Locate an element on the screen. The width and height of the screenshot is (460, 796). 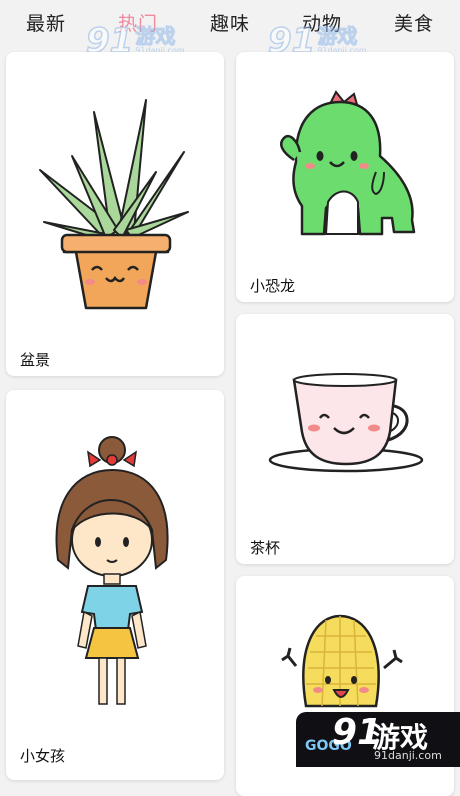
card-title: 小恐龙 is located at coordinates (273, 286).